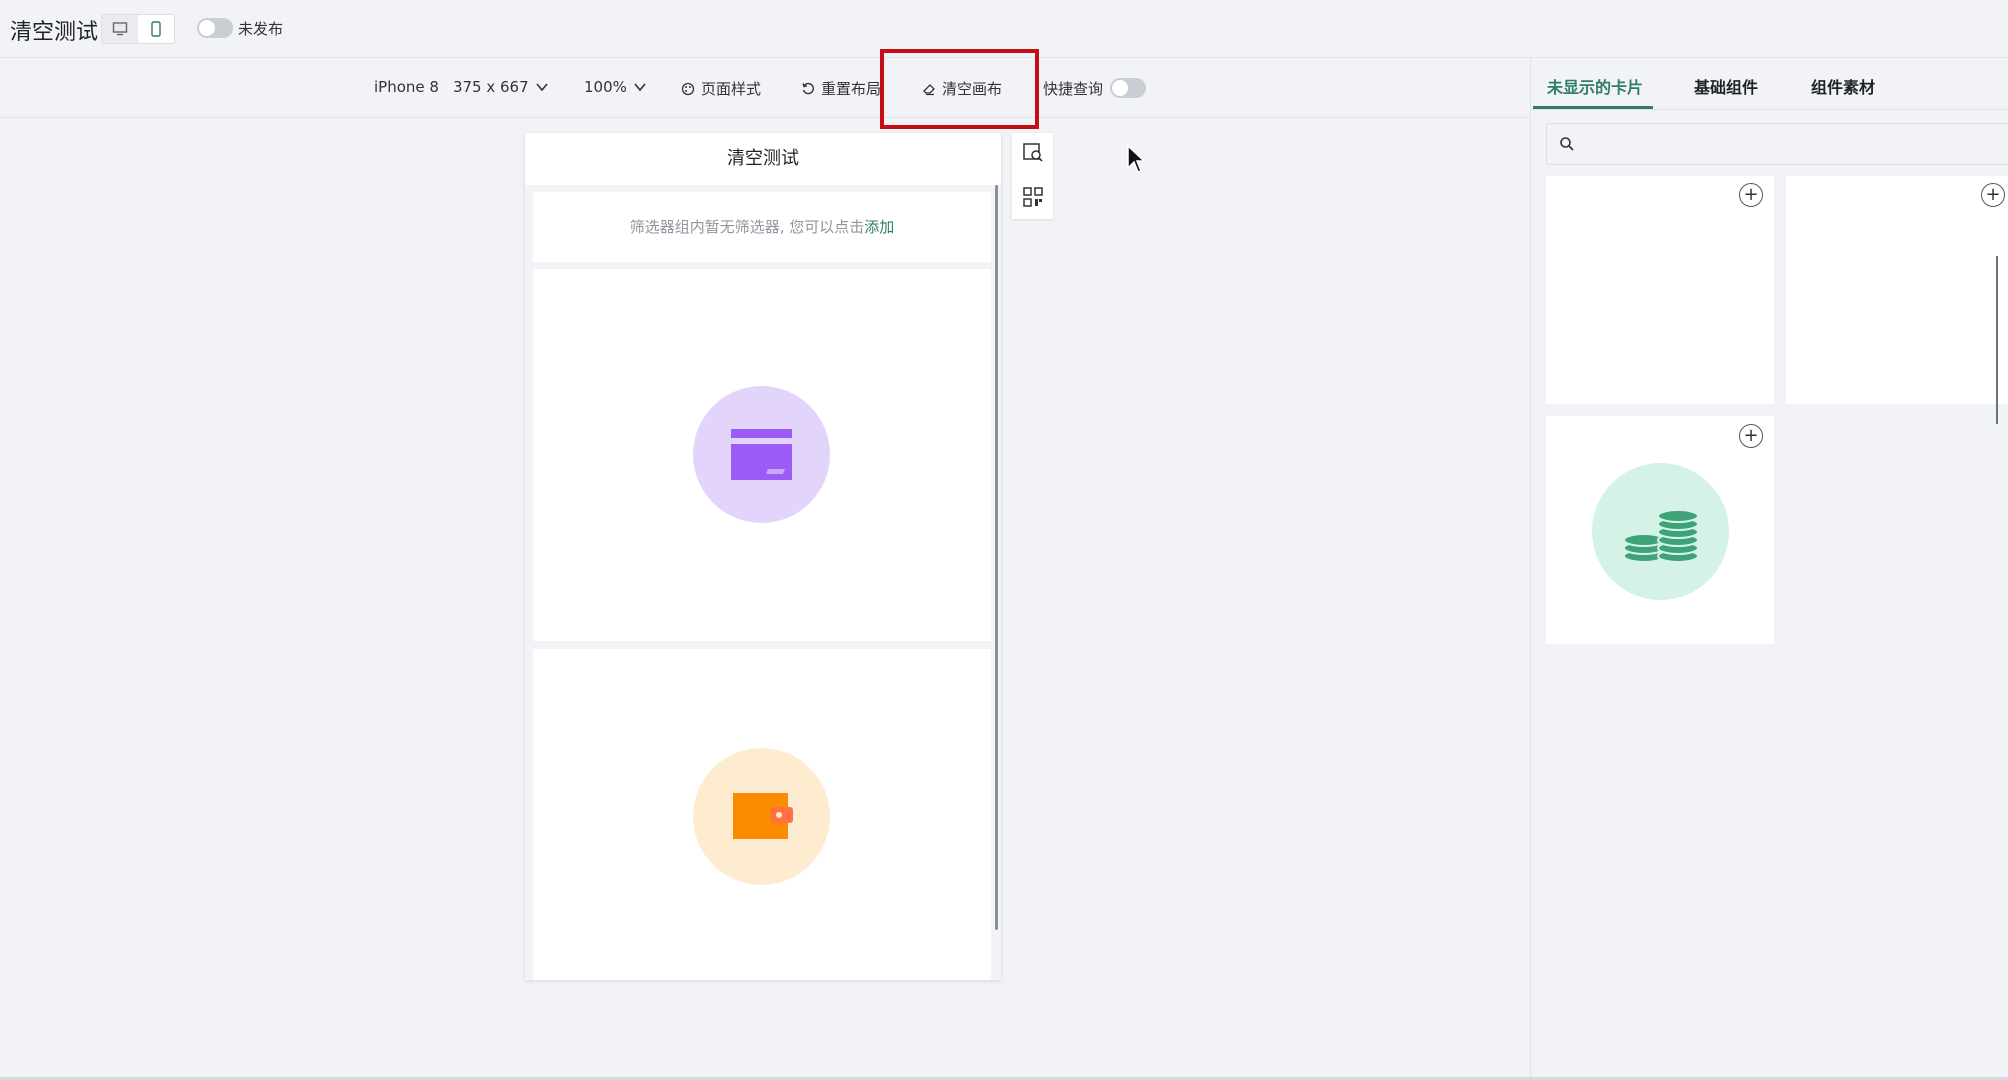 The image size is (2008, 1080). Describe the element at coordinates (1073, 89) in the screenshot. I see `quick-query-label: 快捷查询` at that location.